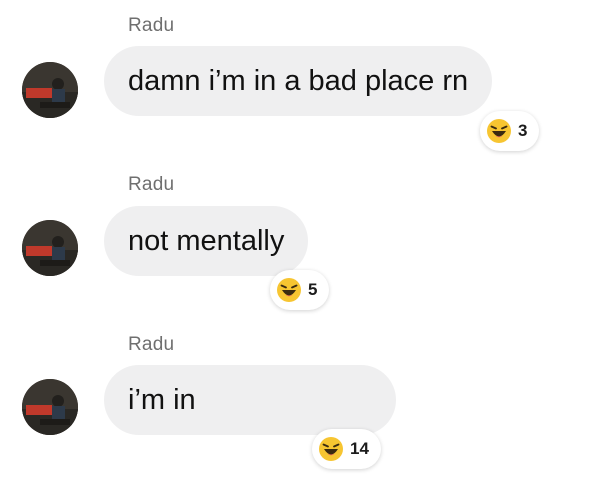 The width and height of the screenshot is (614, 490). What do you see at coordinates (162, 399) in the screenshot?
I see `message-text: i’m in` at bounding box center [162, 399].